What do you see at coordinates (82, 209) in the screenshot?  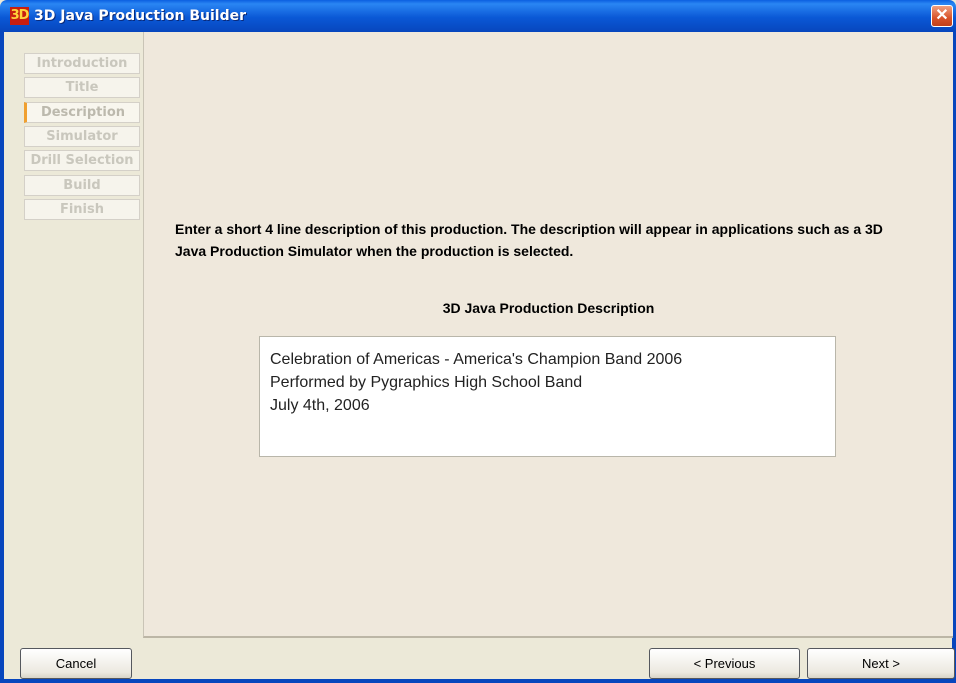 I see `step-finish: Finish` at bounding box center [82, 209].